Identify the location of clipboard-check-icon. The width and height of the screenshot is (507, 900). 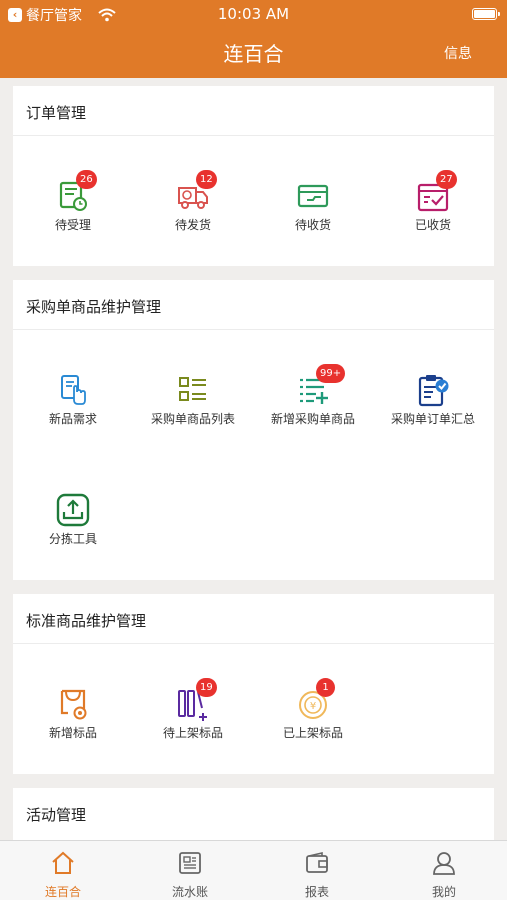
(433, 391).